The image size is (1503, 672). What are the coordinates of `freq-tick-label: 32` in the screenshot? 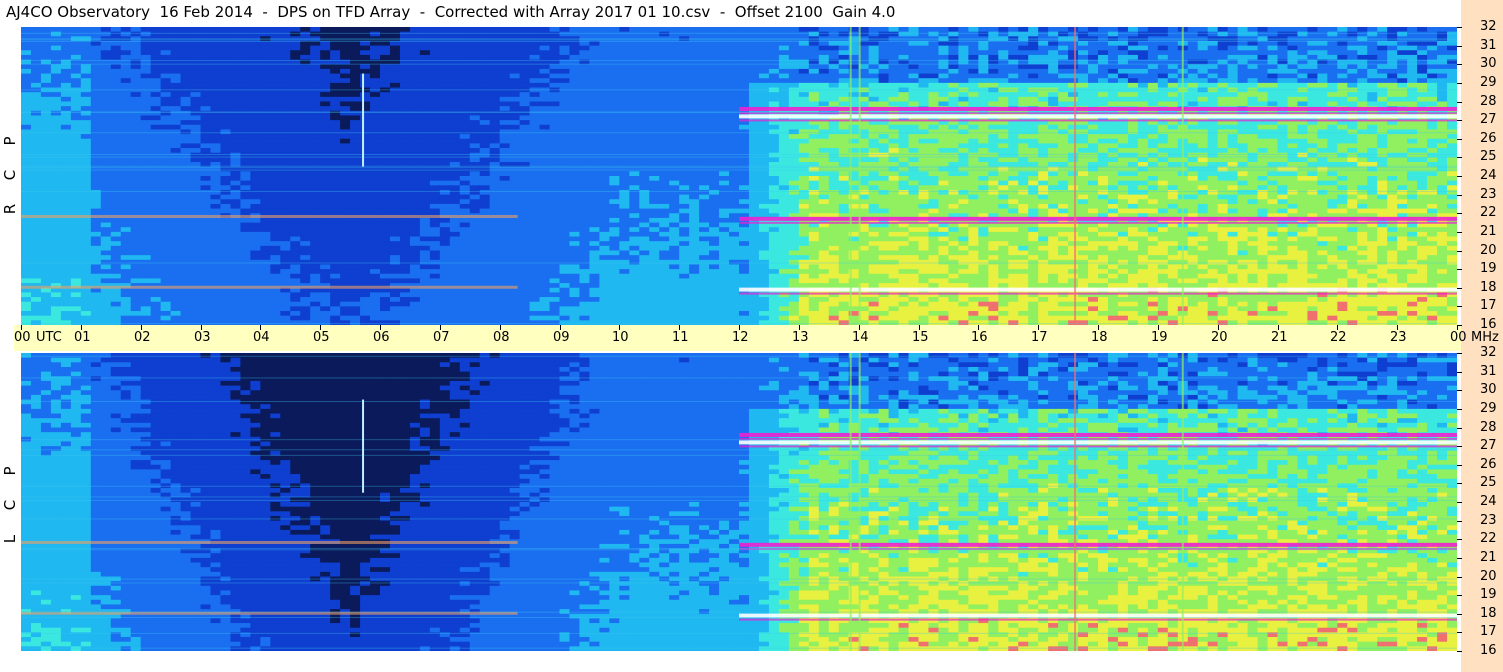 It's located at (1488, 352).